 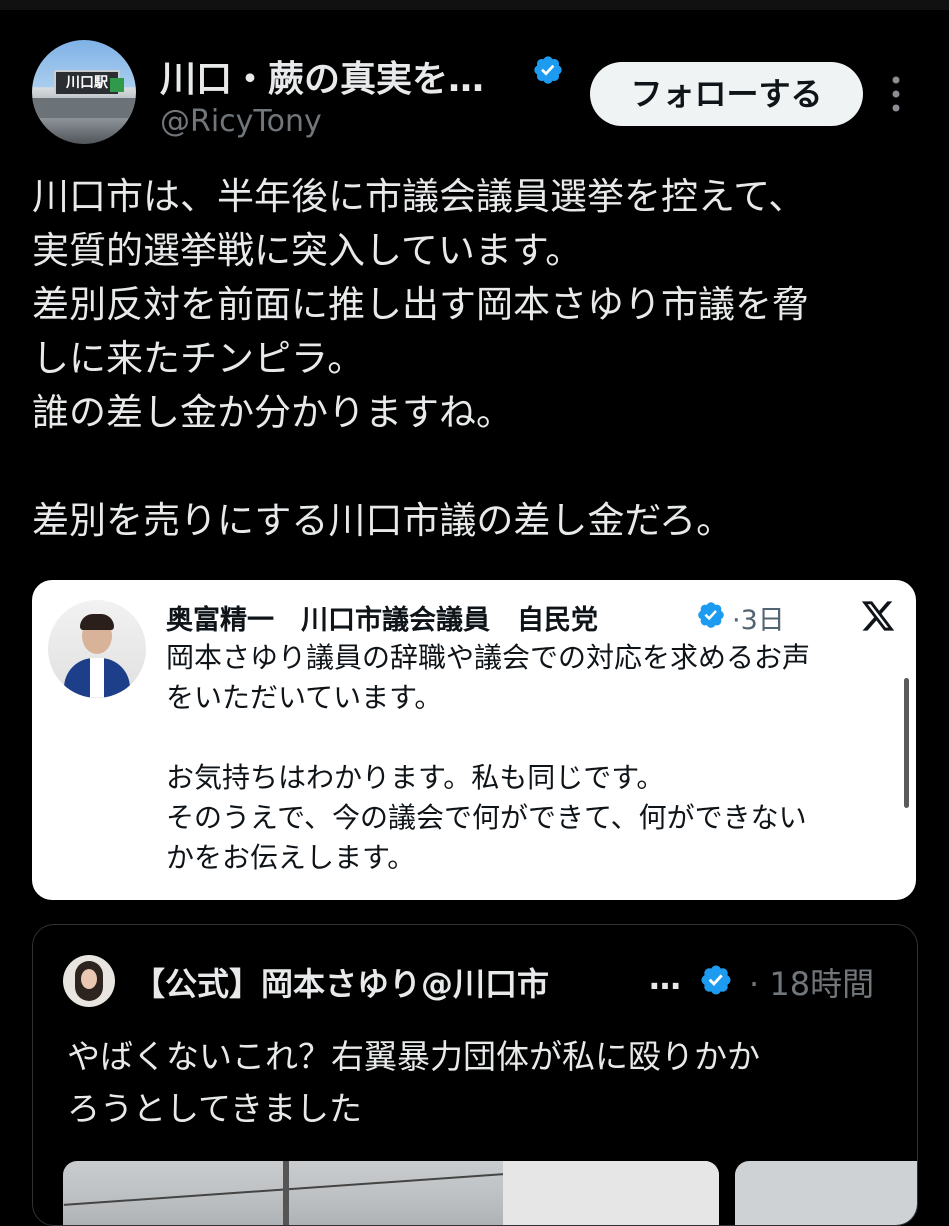 What do you see at coordinates (286, 1193) in the screenshot?
I see `photo-utility-pole` at bounding box center [286, 1193].